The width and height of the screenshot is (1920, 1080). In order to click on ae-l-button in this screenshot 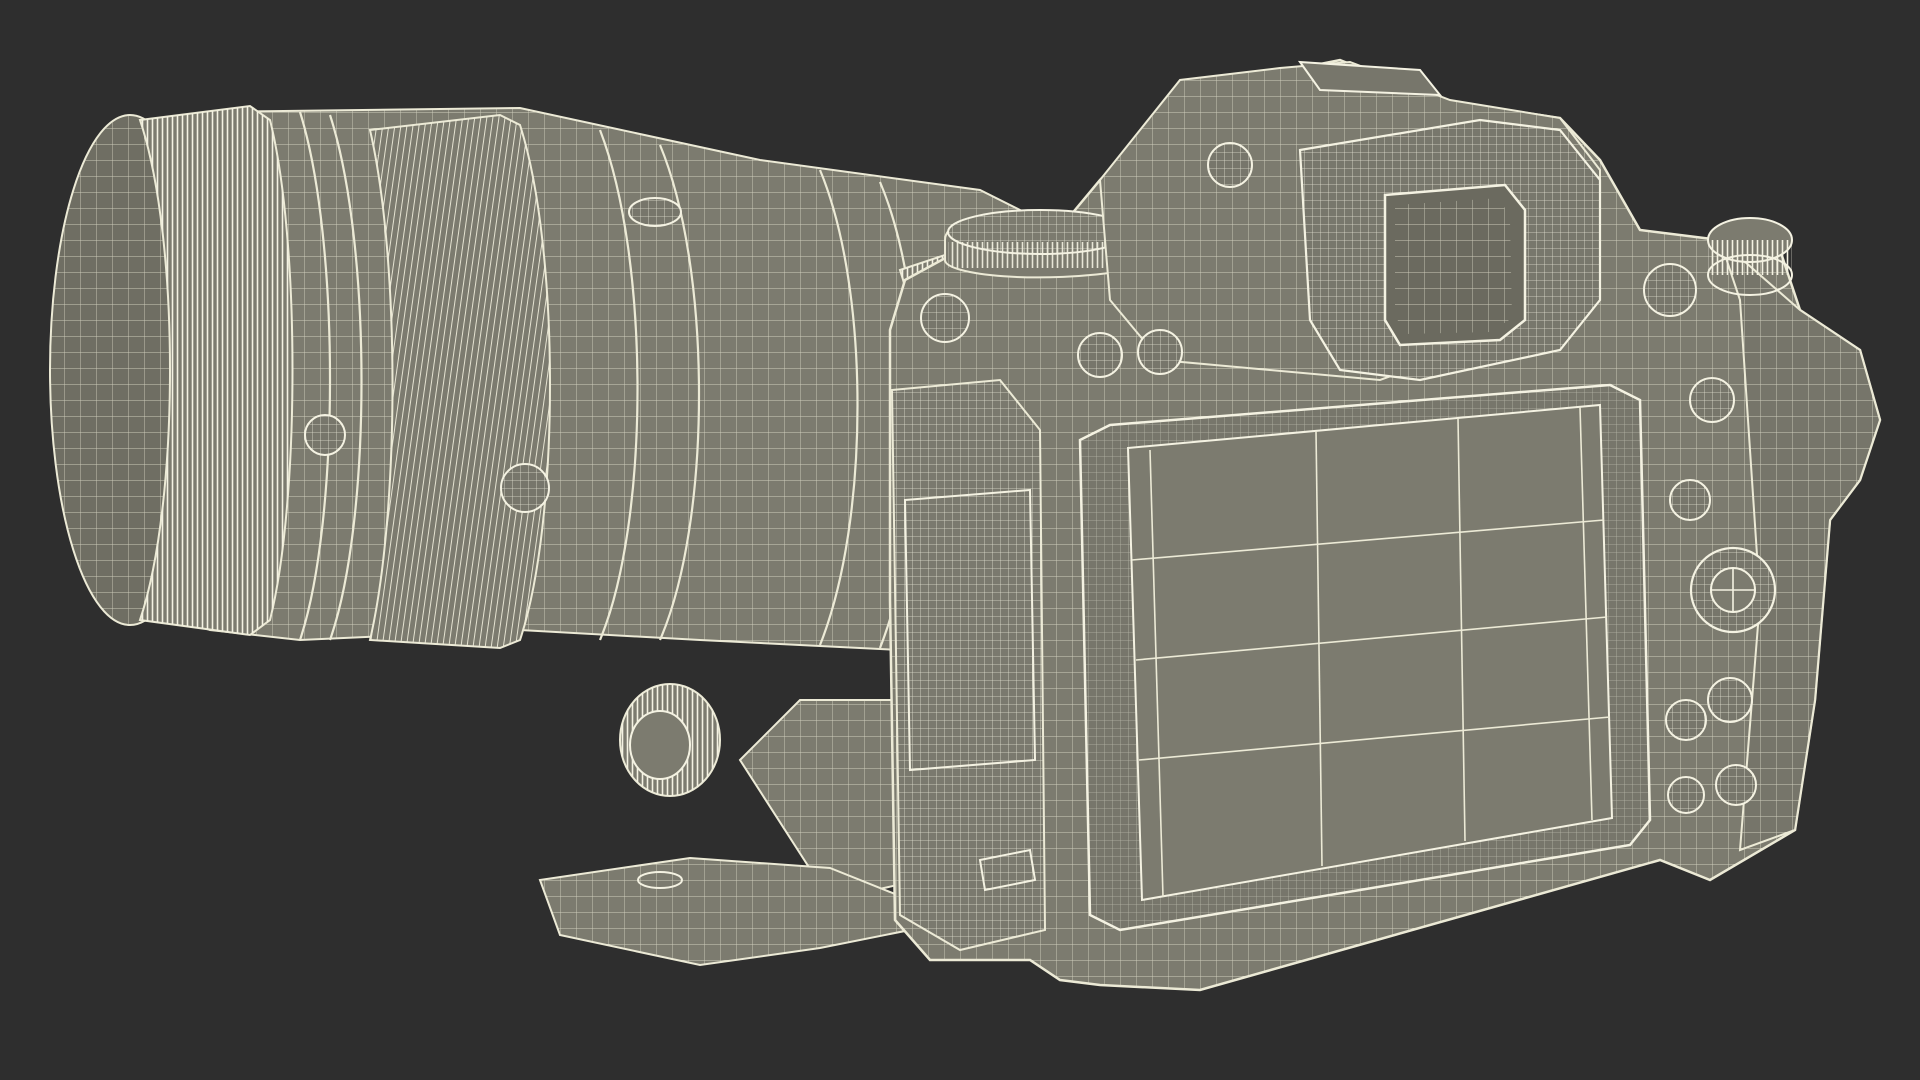, I will do `click(1670, 290)`.